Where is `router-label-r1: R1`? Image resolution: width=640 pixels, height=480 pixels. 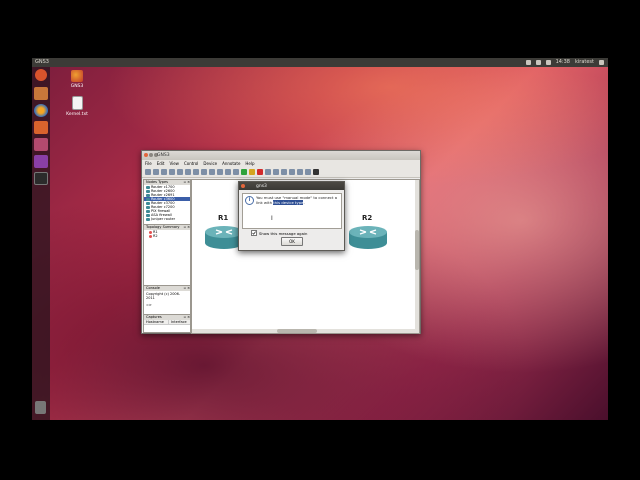
router-label-r1: R1 is located at coordinates (223, 218).